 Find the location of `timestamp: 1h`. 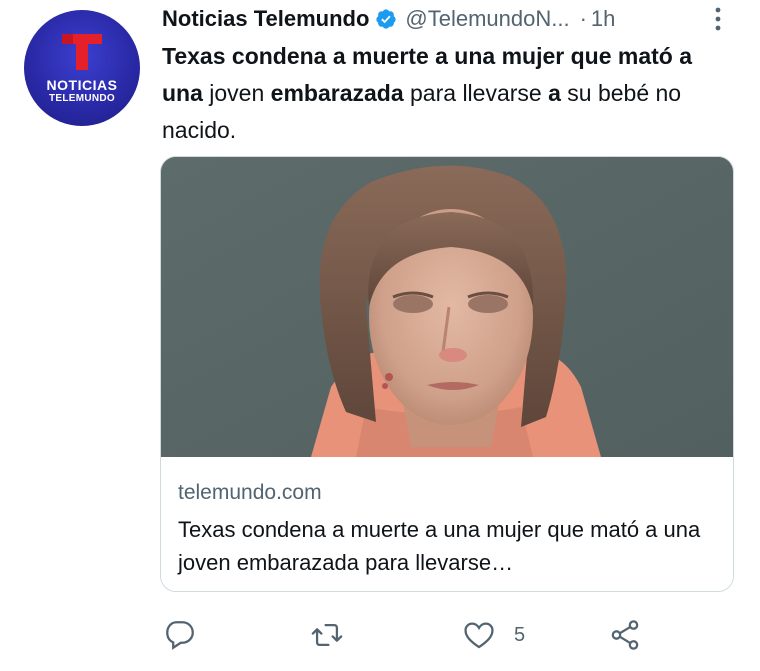

timestamp: 1h is located at coordinates (603, 19).